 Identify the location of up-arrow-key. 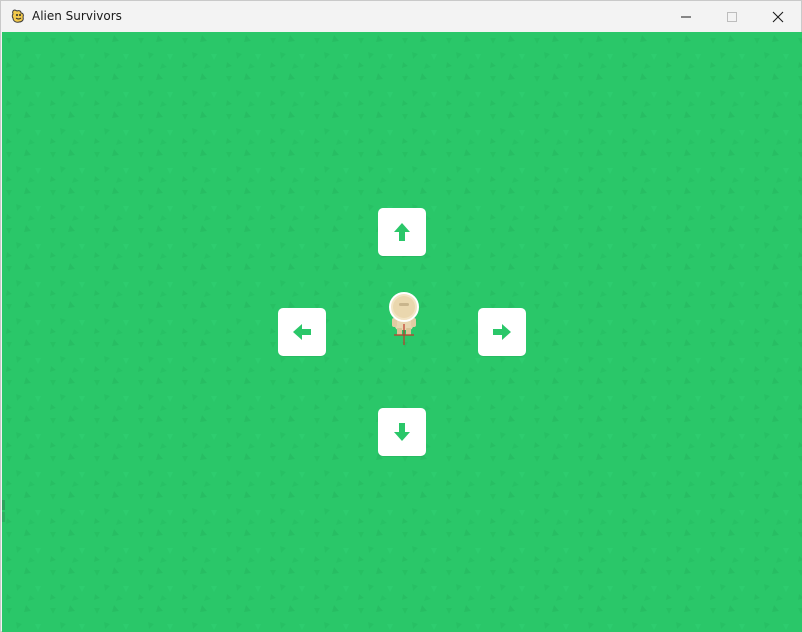
(402, 232).